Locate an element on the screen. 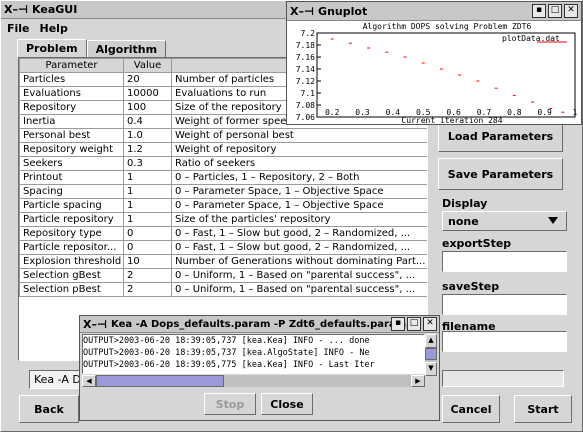  table-row: Repository weight 1.2 Weight of repository is located at coordinates (223, 149).